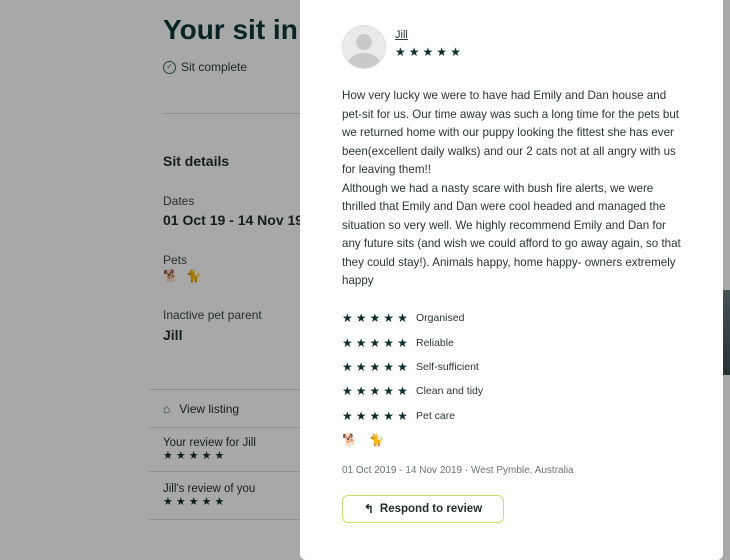 This screenshot has width=730, height=560. I want to click on criterion-clean-and-tidy: ★ ★ ★ ★ ★ Clean and tidy, so click(412, 391).